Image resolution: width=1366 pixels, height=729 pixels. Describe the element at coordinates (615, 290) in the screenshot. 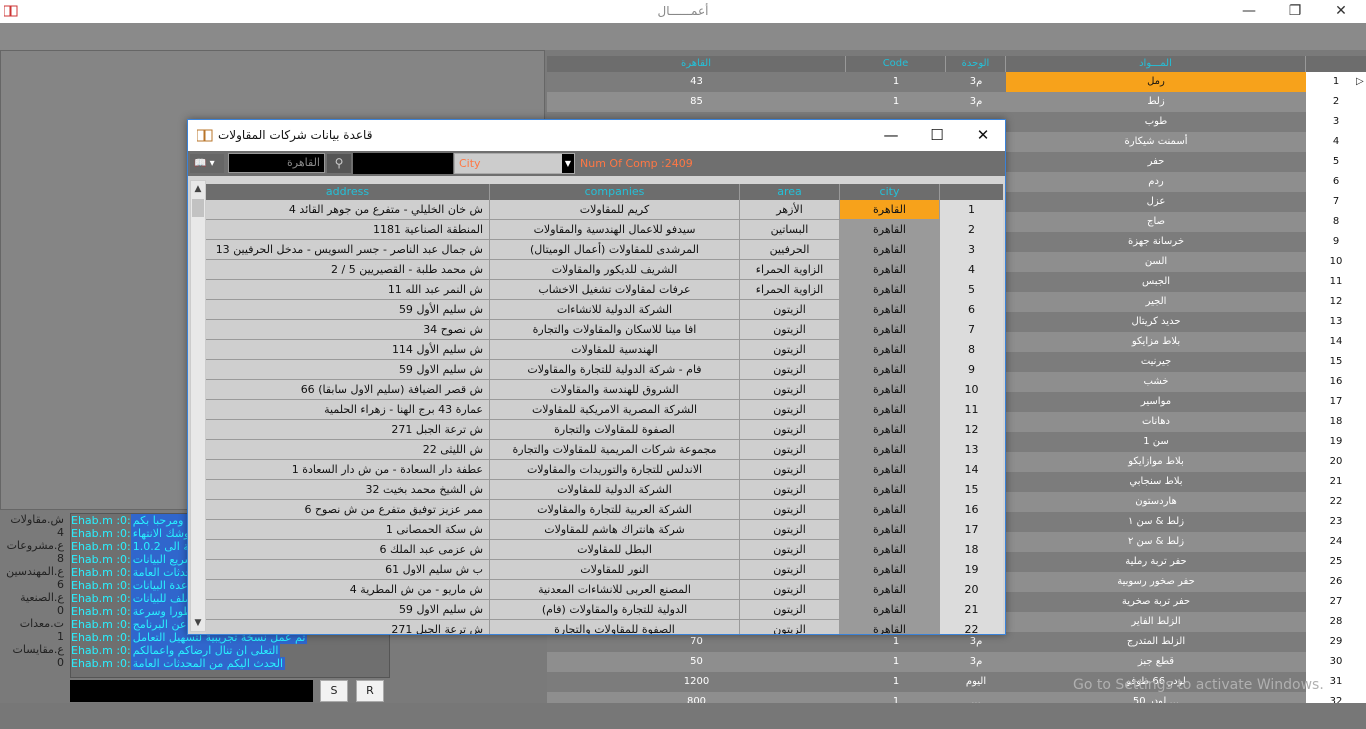

I see `cell-company: عرفات لمقاولات تشغيل الاخشاب` at that location.